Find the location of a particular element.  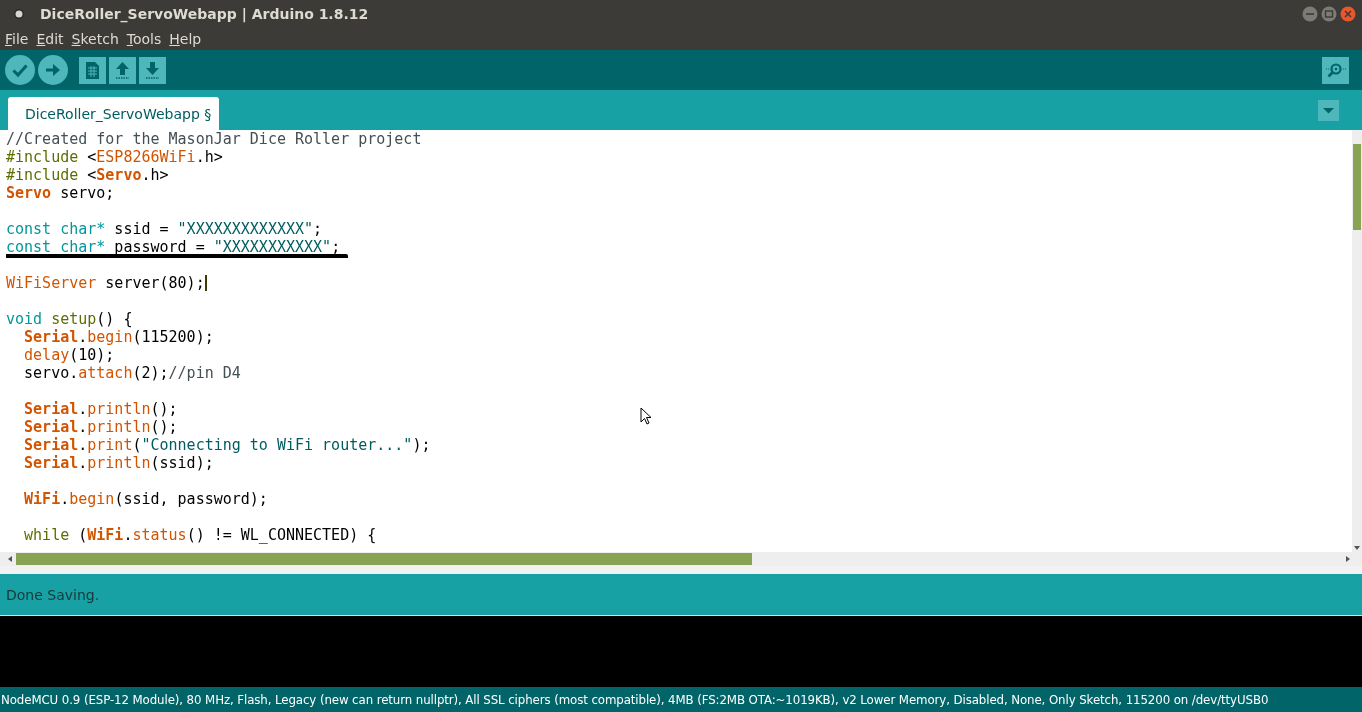

code-token: print is located at coordinates (110, 445).